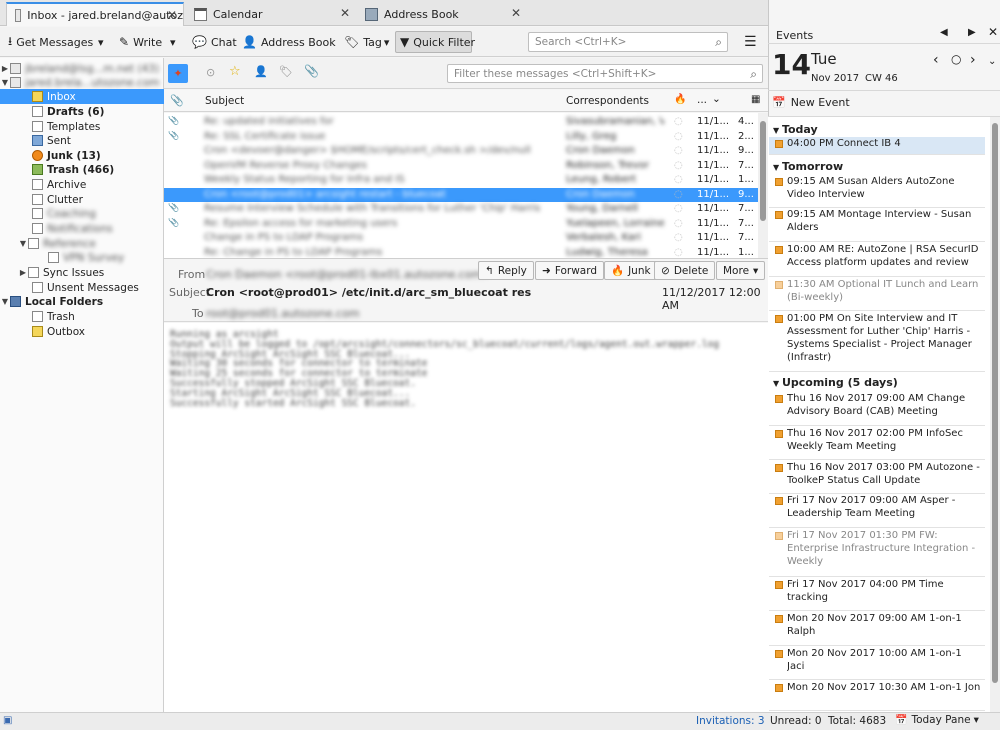 This screenshot has width=1000, height=730. Describe the element at coordinates (944, 32) in the screenshot. I see `prev-arrow-icon: ◀` at that location.